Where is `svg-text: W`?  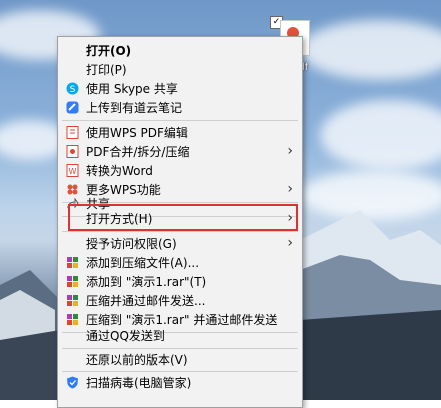 svg-text: W is located at coordinates (73, 171).